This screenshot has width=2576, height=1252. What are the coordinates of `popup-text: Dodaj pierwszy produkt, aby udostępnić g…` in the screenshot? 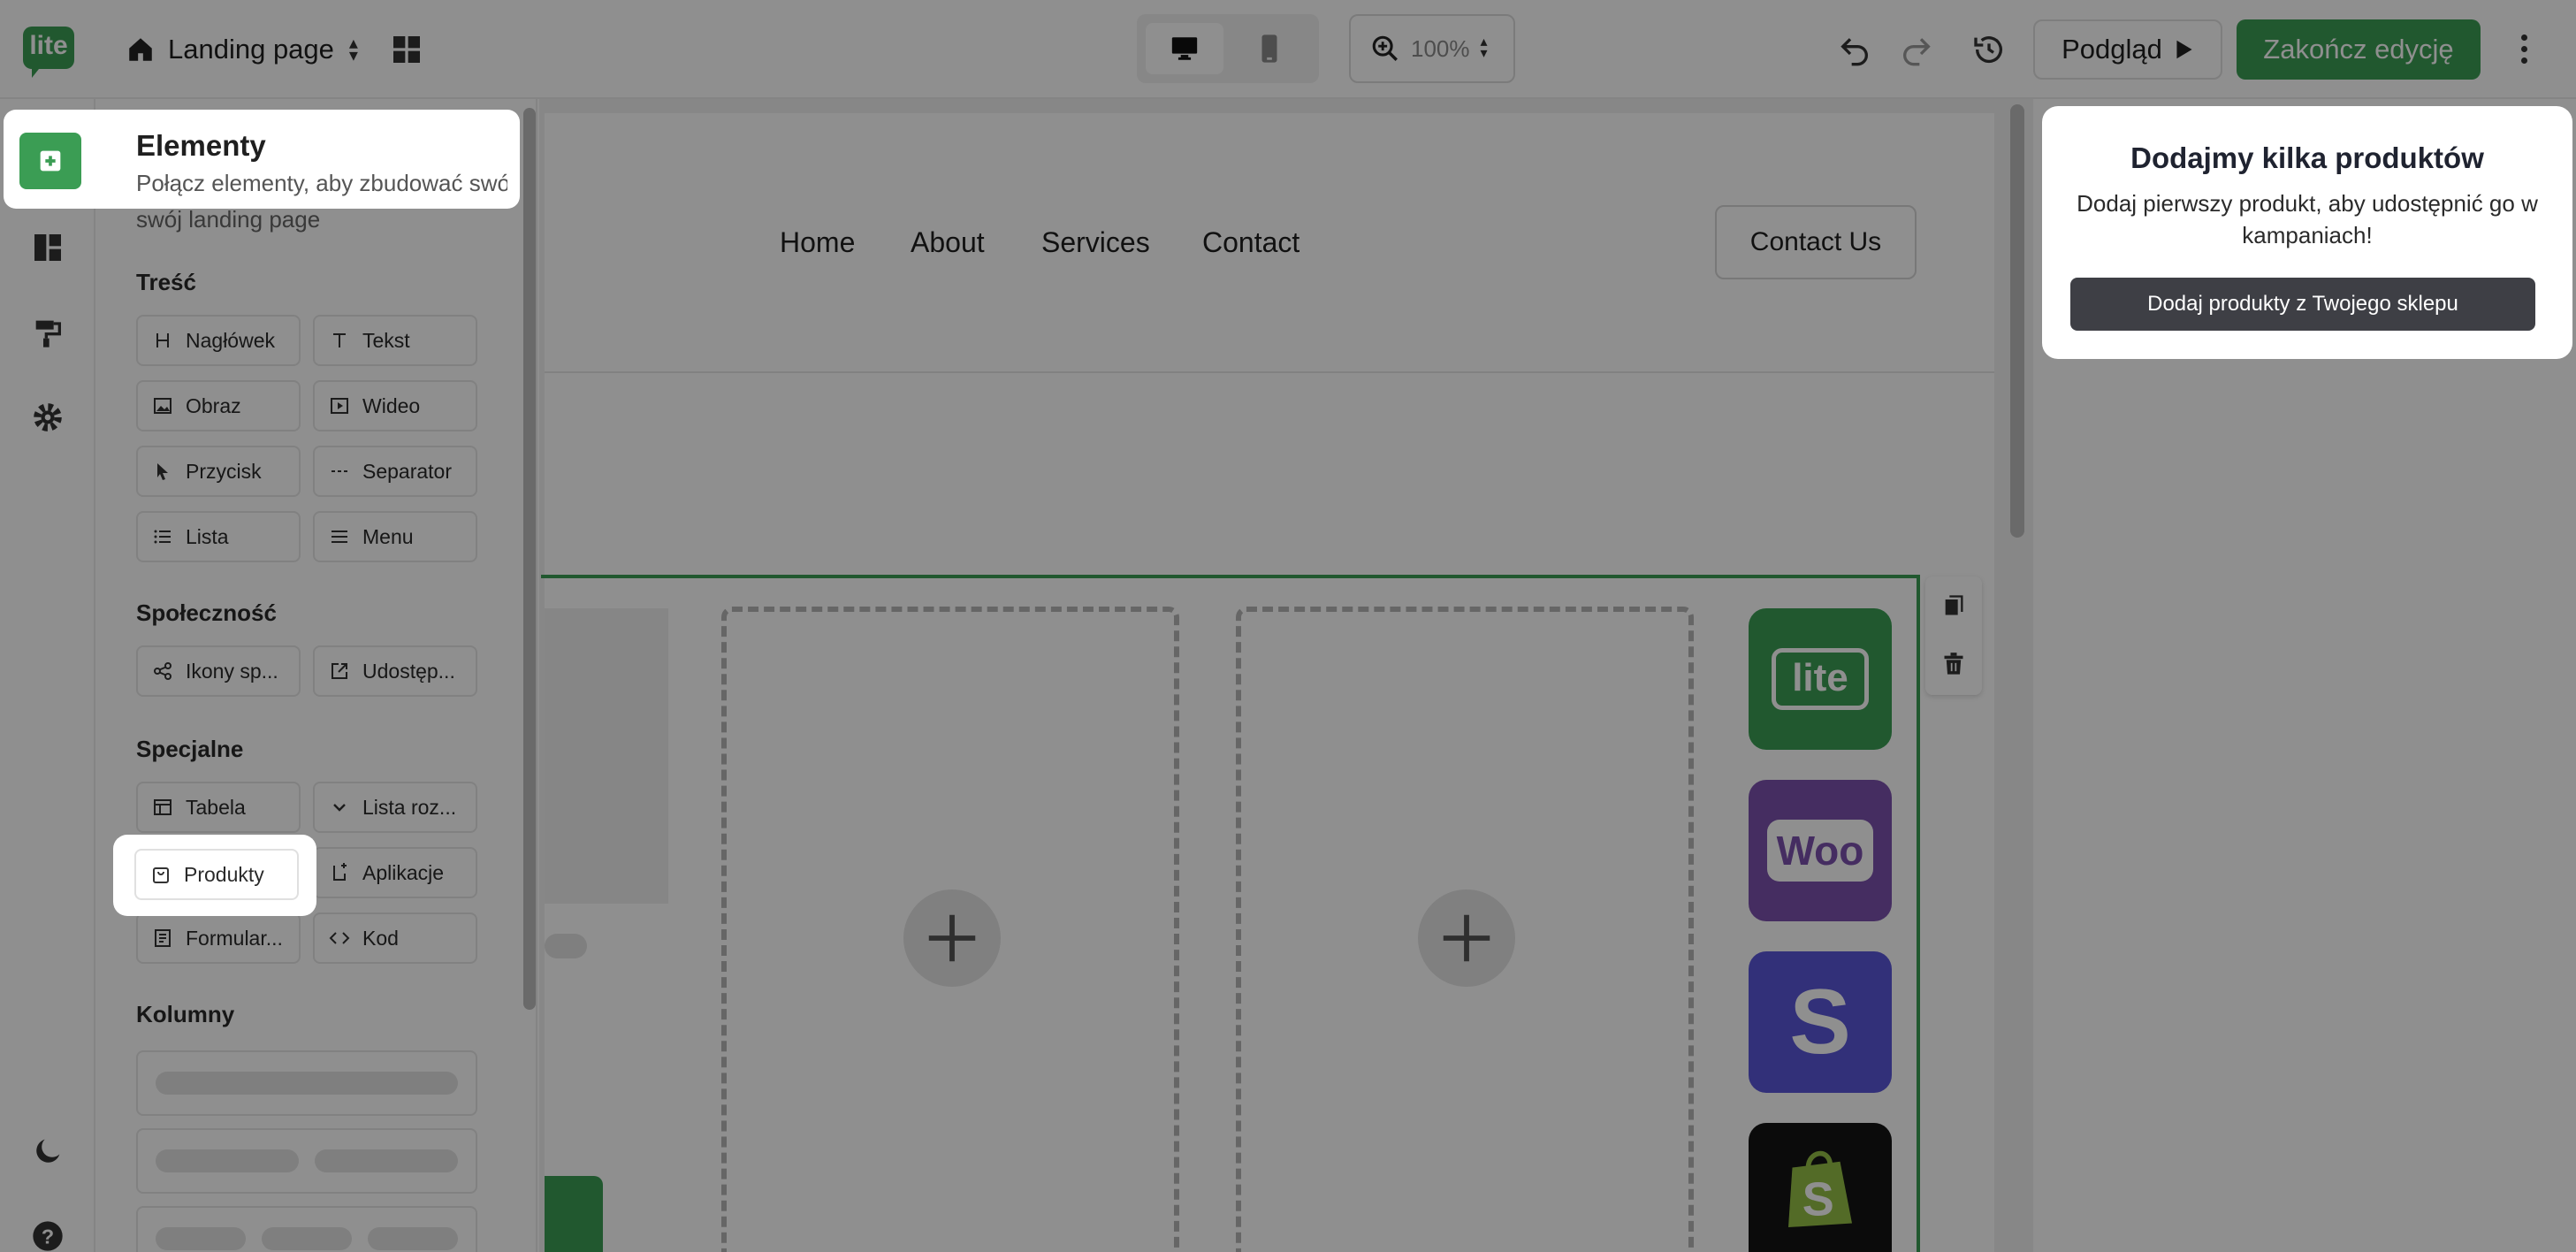 It's located at (2307, 219).